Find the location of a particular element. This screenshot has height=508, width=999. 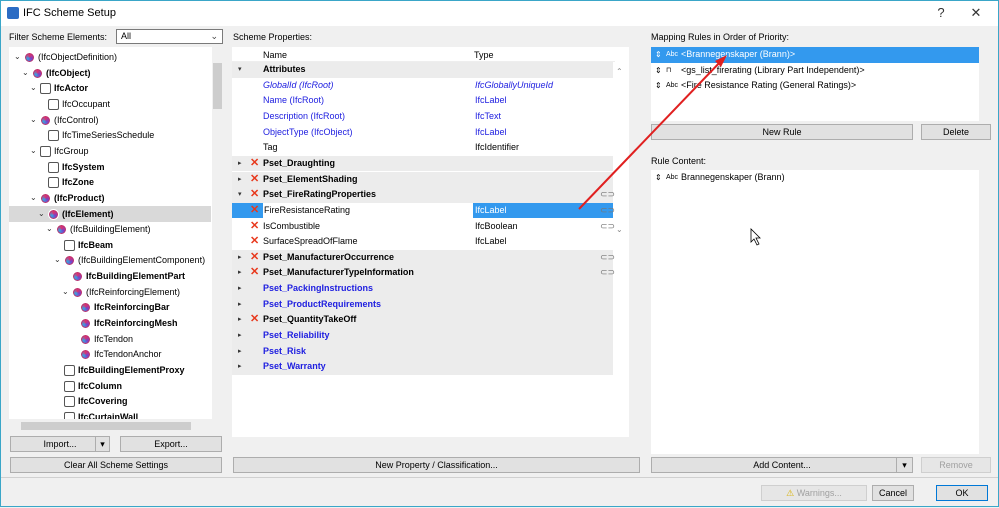

arrow-line is located at coordinates (651, 134).